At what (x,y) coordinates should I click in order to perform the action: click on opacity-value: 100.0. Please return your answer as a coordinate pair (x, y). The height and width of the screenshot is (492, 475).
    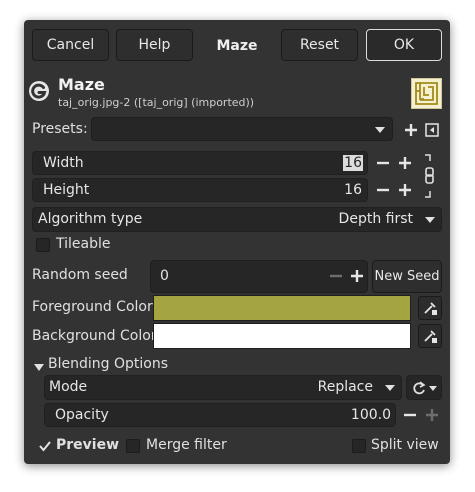
    Looking at the image, I should click on (371, 415).